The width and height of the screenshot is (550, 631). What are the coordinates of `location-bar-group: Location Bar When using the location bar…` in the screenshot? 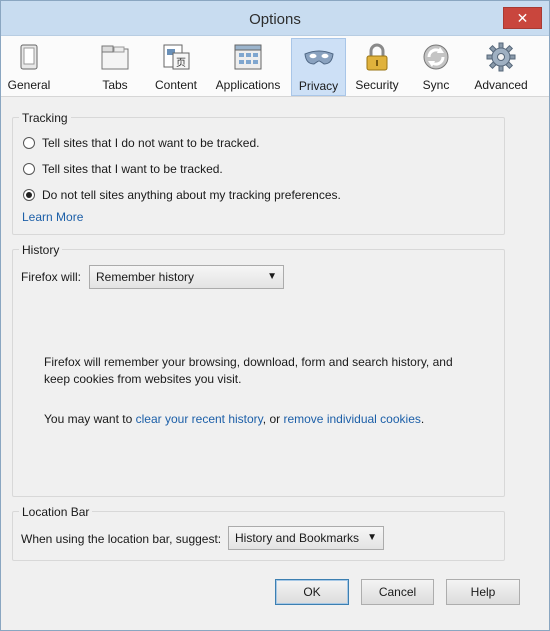 It's located at (258, 533).